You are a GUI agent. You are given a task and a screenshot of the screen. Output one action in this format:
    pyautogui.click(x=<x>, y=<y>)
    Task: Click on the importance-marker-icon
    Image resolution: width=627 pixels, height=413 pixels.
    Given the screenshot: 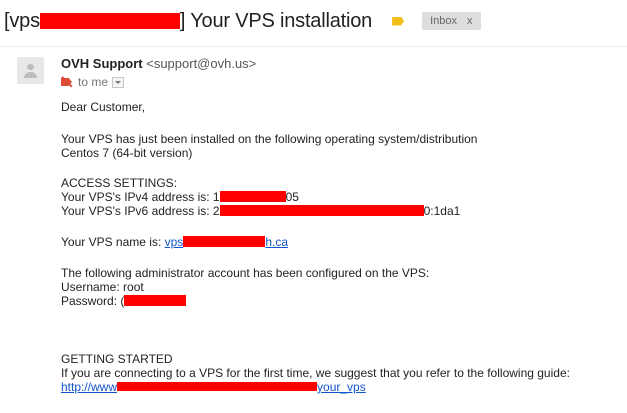 What is the action you would take?
    pyautogui.click(x=67, y=82)
    